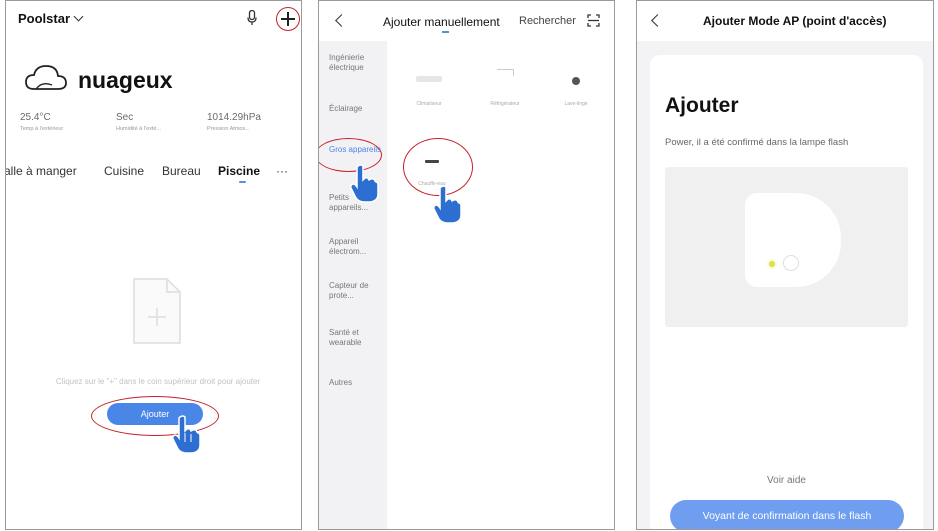 The height and width of the screenshot is (531, 938). I want to click on microphone-icon, so click(252, 18).